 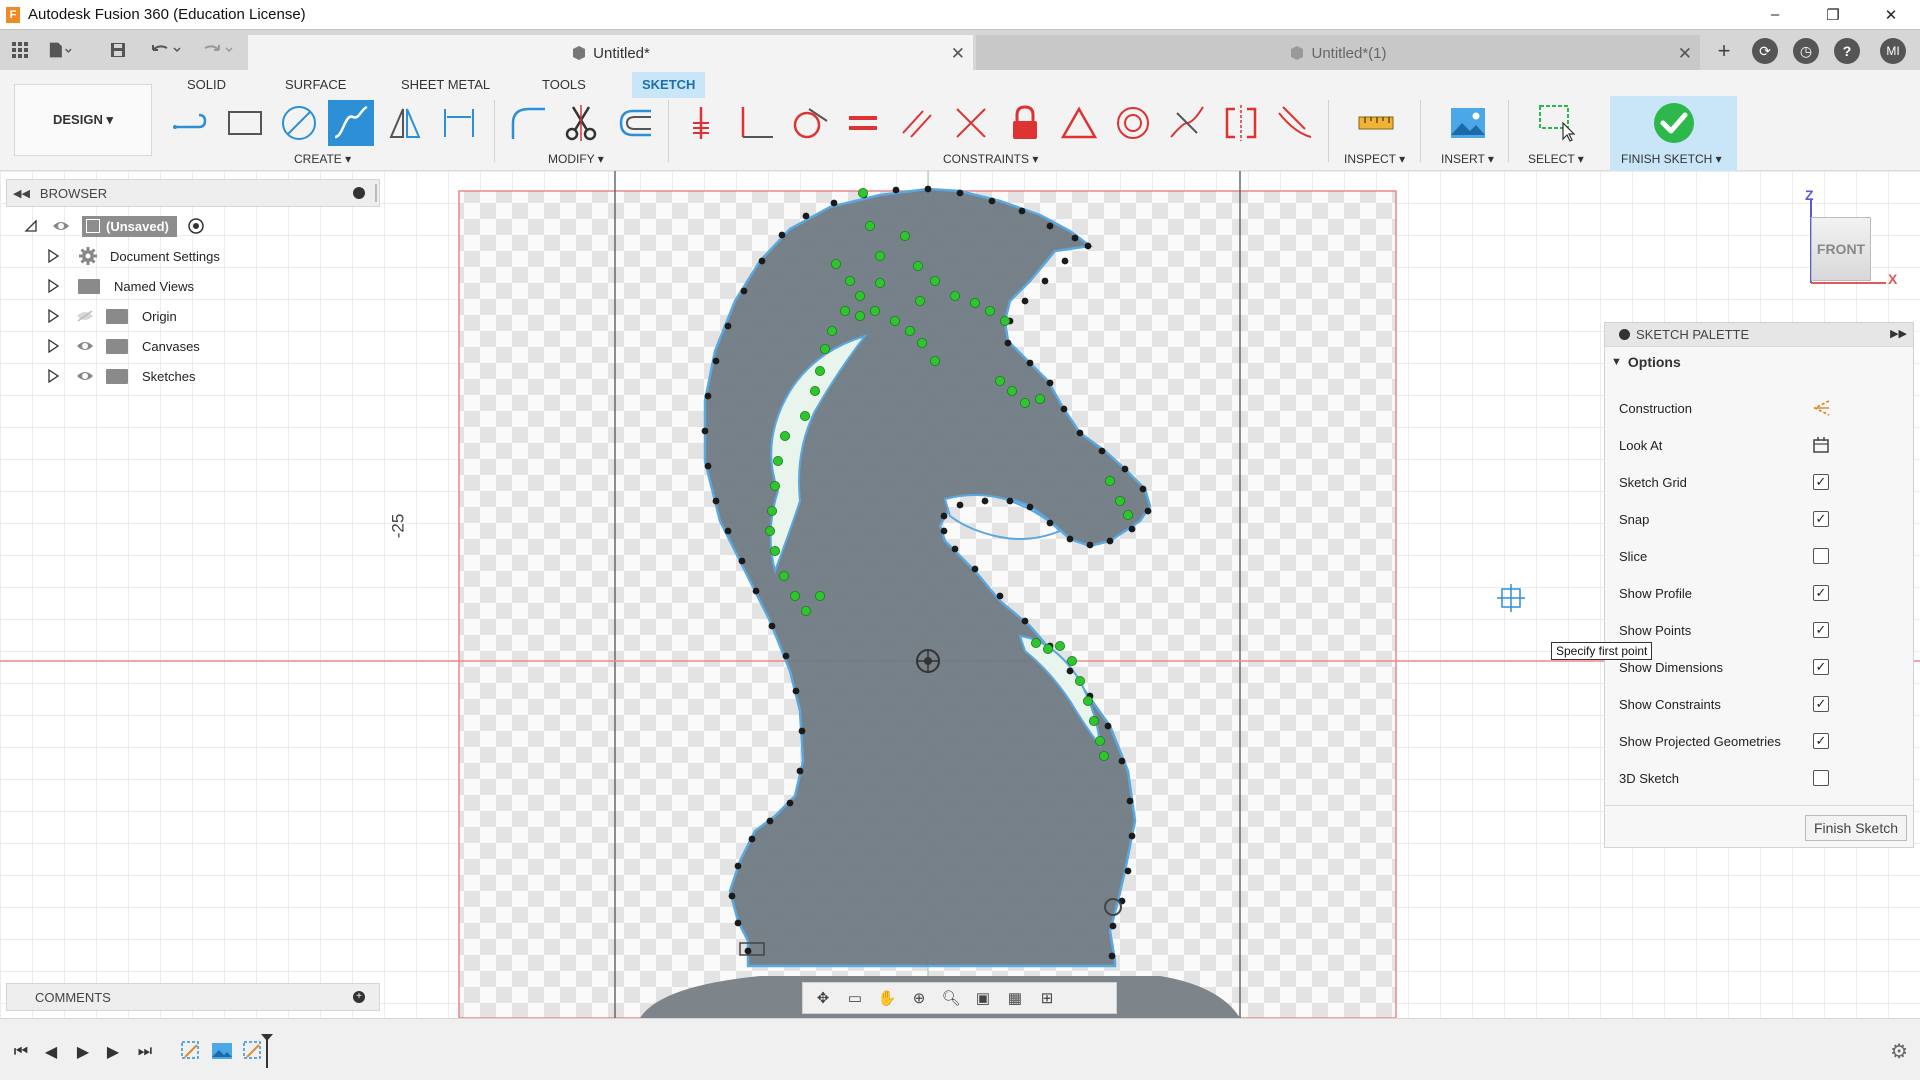 What do you see at coordinates (351, 123) in the screenshot?
I see `spline-tool-icon` at bounding box center [351, 123].